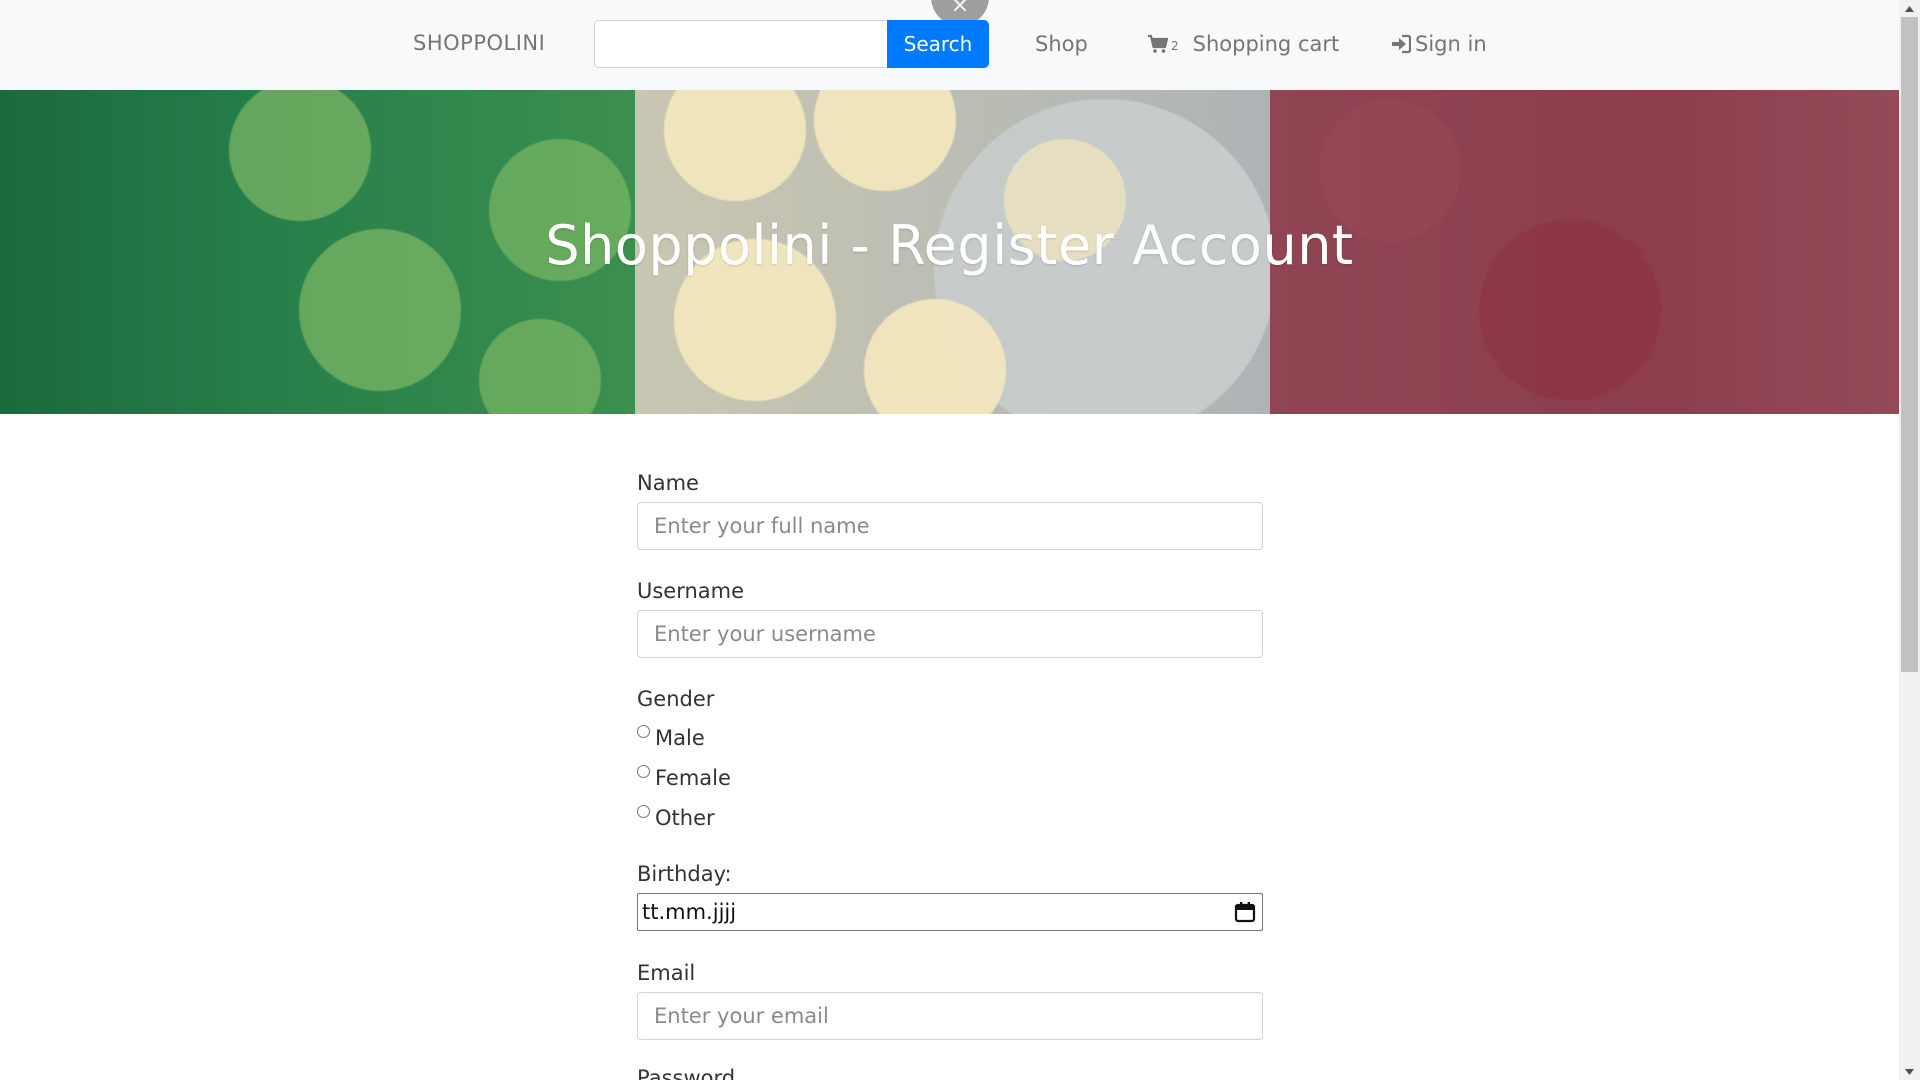  I want to click on birthday-date-input: tt.mm.jjjj, so click(950, 912).